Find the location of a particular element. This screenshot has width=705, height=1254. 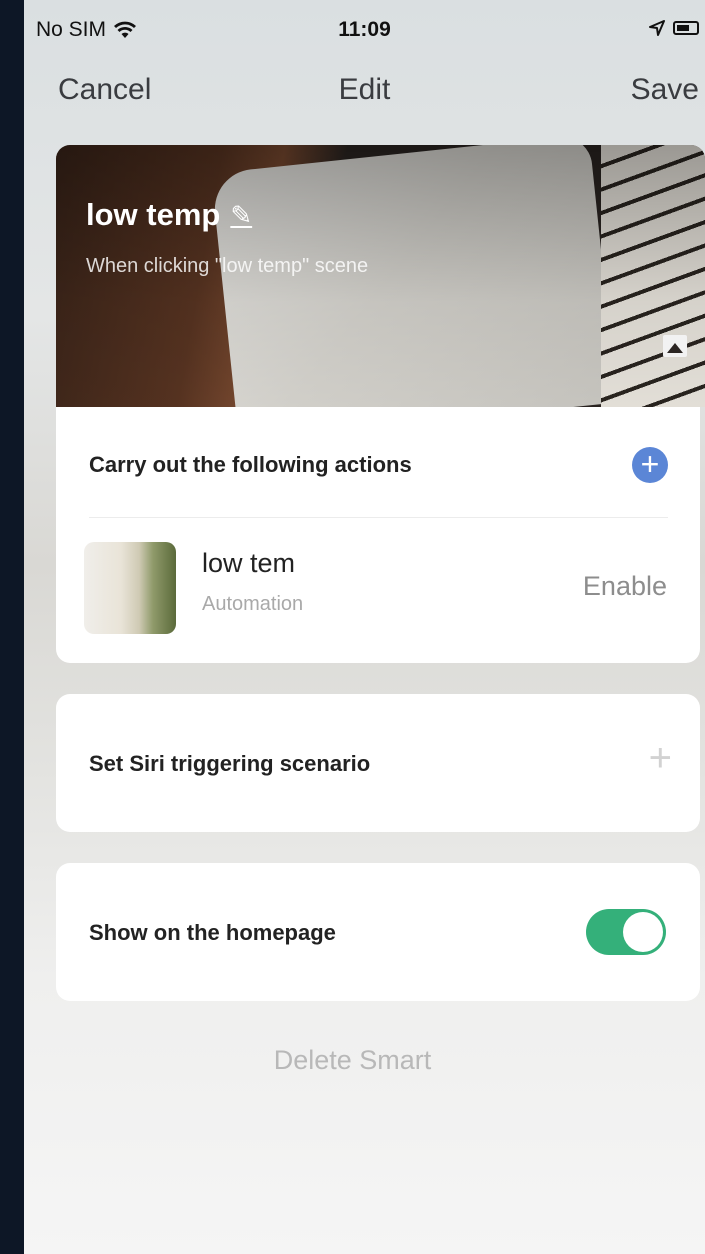

add-action-plus-icon: + is located at coordinates (650, 465).